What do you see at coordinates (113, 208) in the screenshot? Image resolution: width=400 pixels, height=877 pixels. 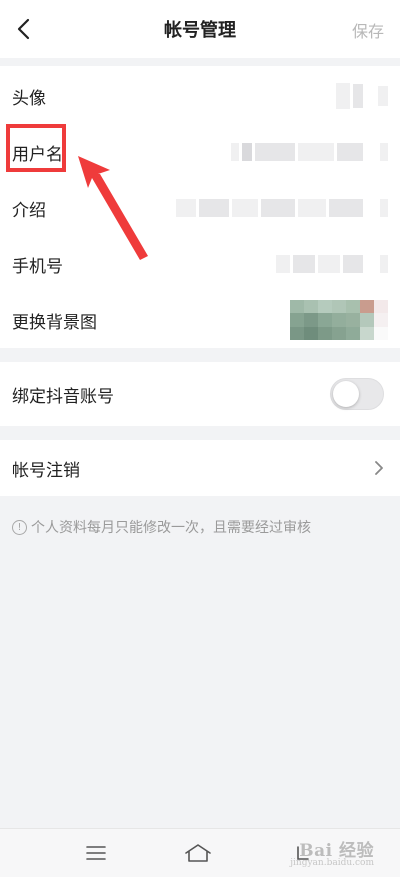 I see `annotation-arrow` at bounding box center [113, 208].